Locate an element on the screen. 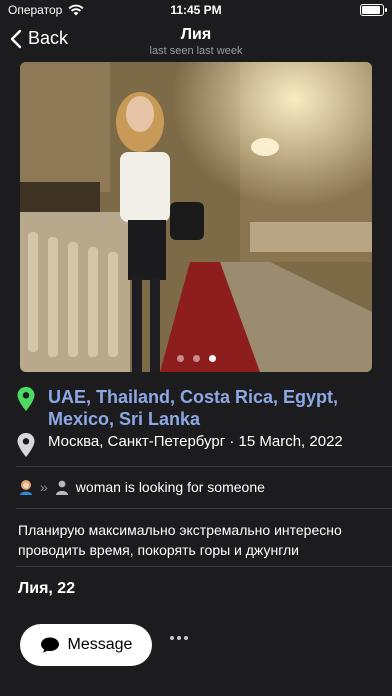 The image size is (392, 696). message-label: Message is located at coordinates (100, 644).